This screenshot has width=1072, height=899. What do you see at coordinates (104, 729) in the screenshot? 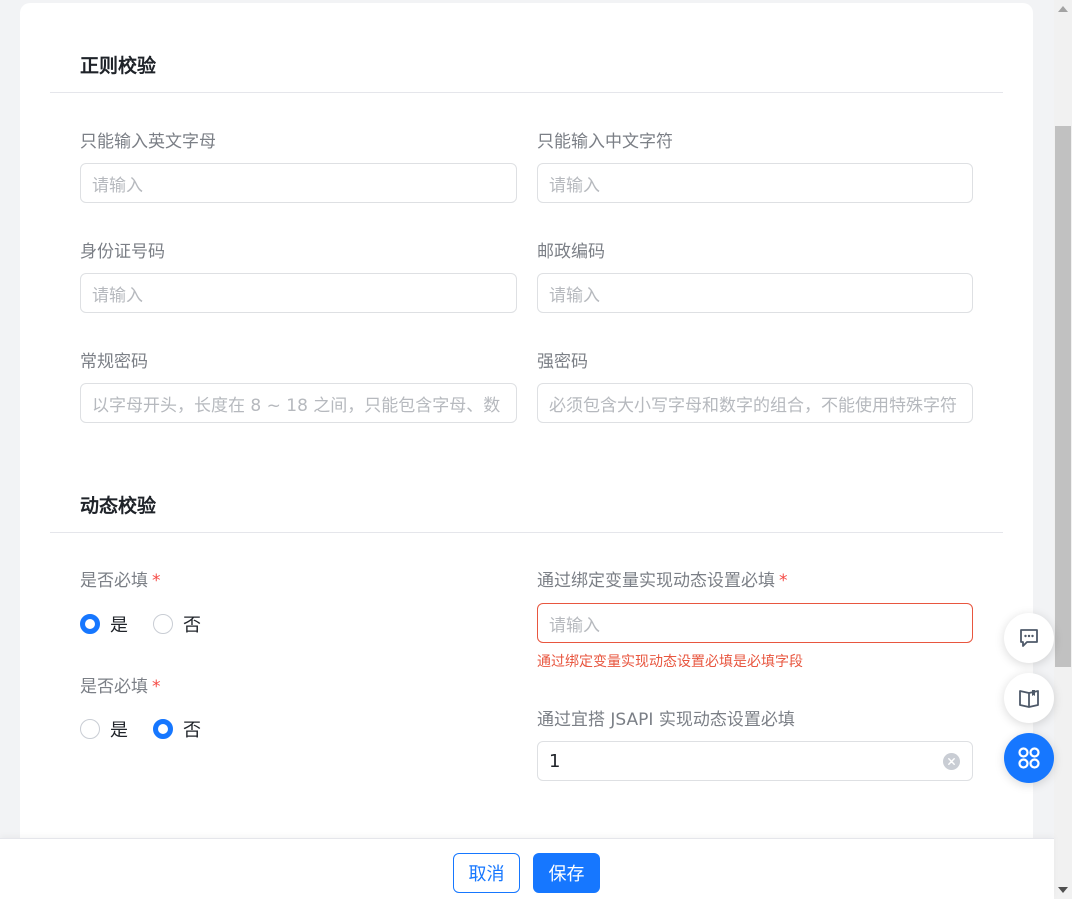
I see `radio-required-2-yes: 是` at bounding box center [104, 729].